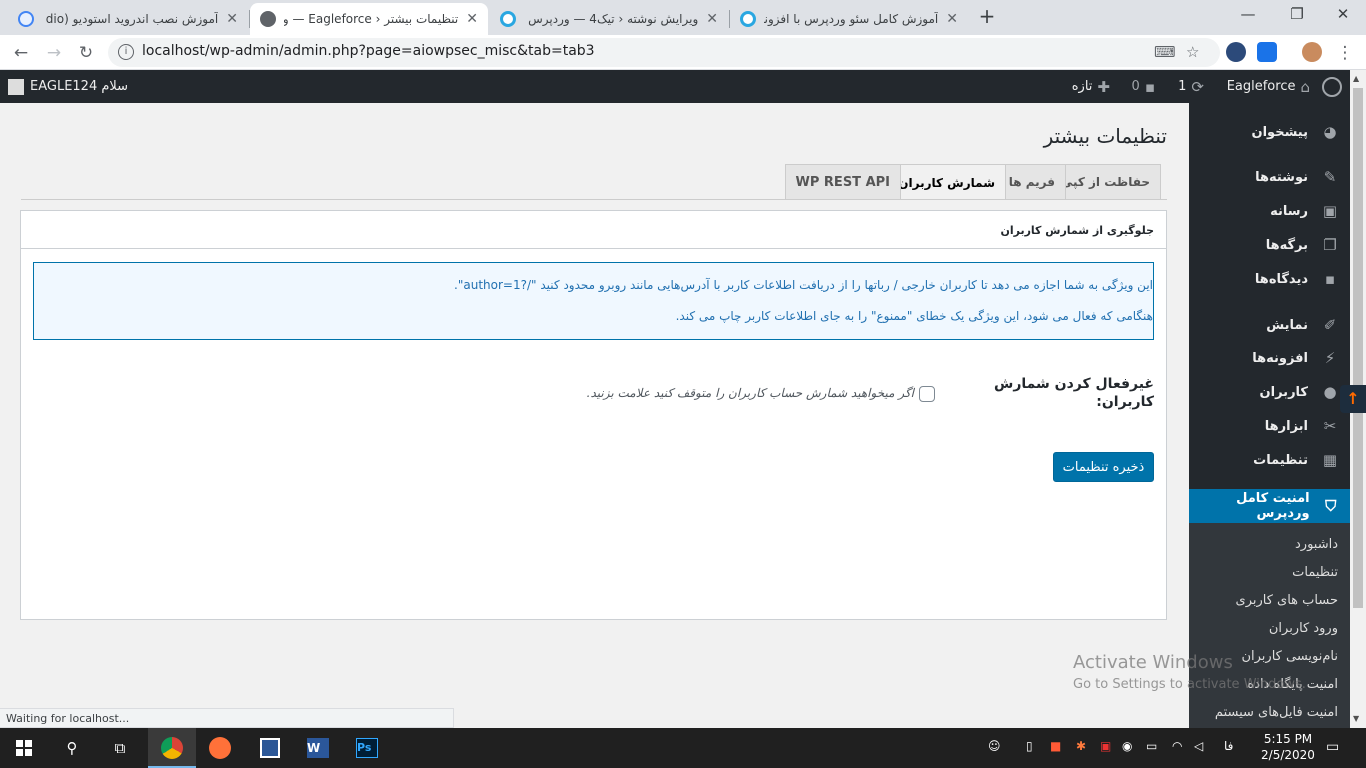 The height and width of the screenshot is (768, 1366). What do you see at coordinates (1353, 399) in the screenshot?
I see `floating-widget-icon: ↑` at bounding box center [1353, 399].